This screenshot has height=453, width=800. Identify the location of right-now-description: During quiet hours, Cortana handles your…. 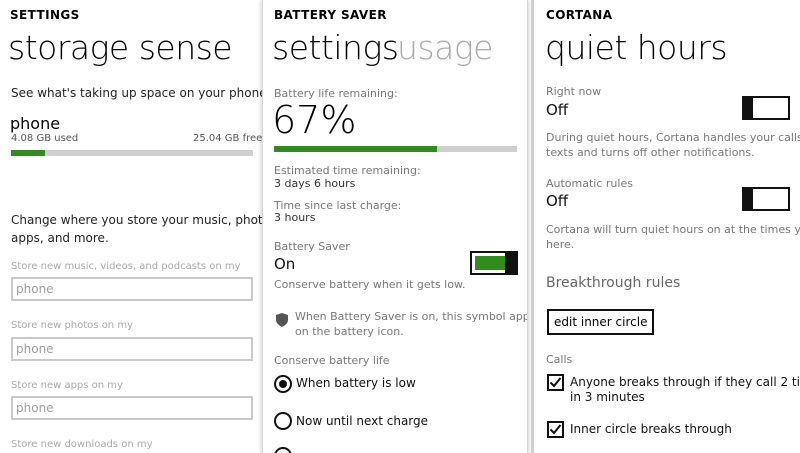
(673, 145).